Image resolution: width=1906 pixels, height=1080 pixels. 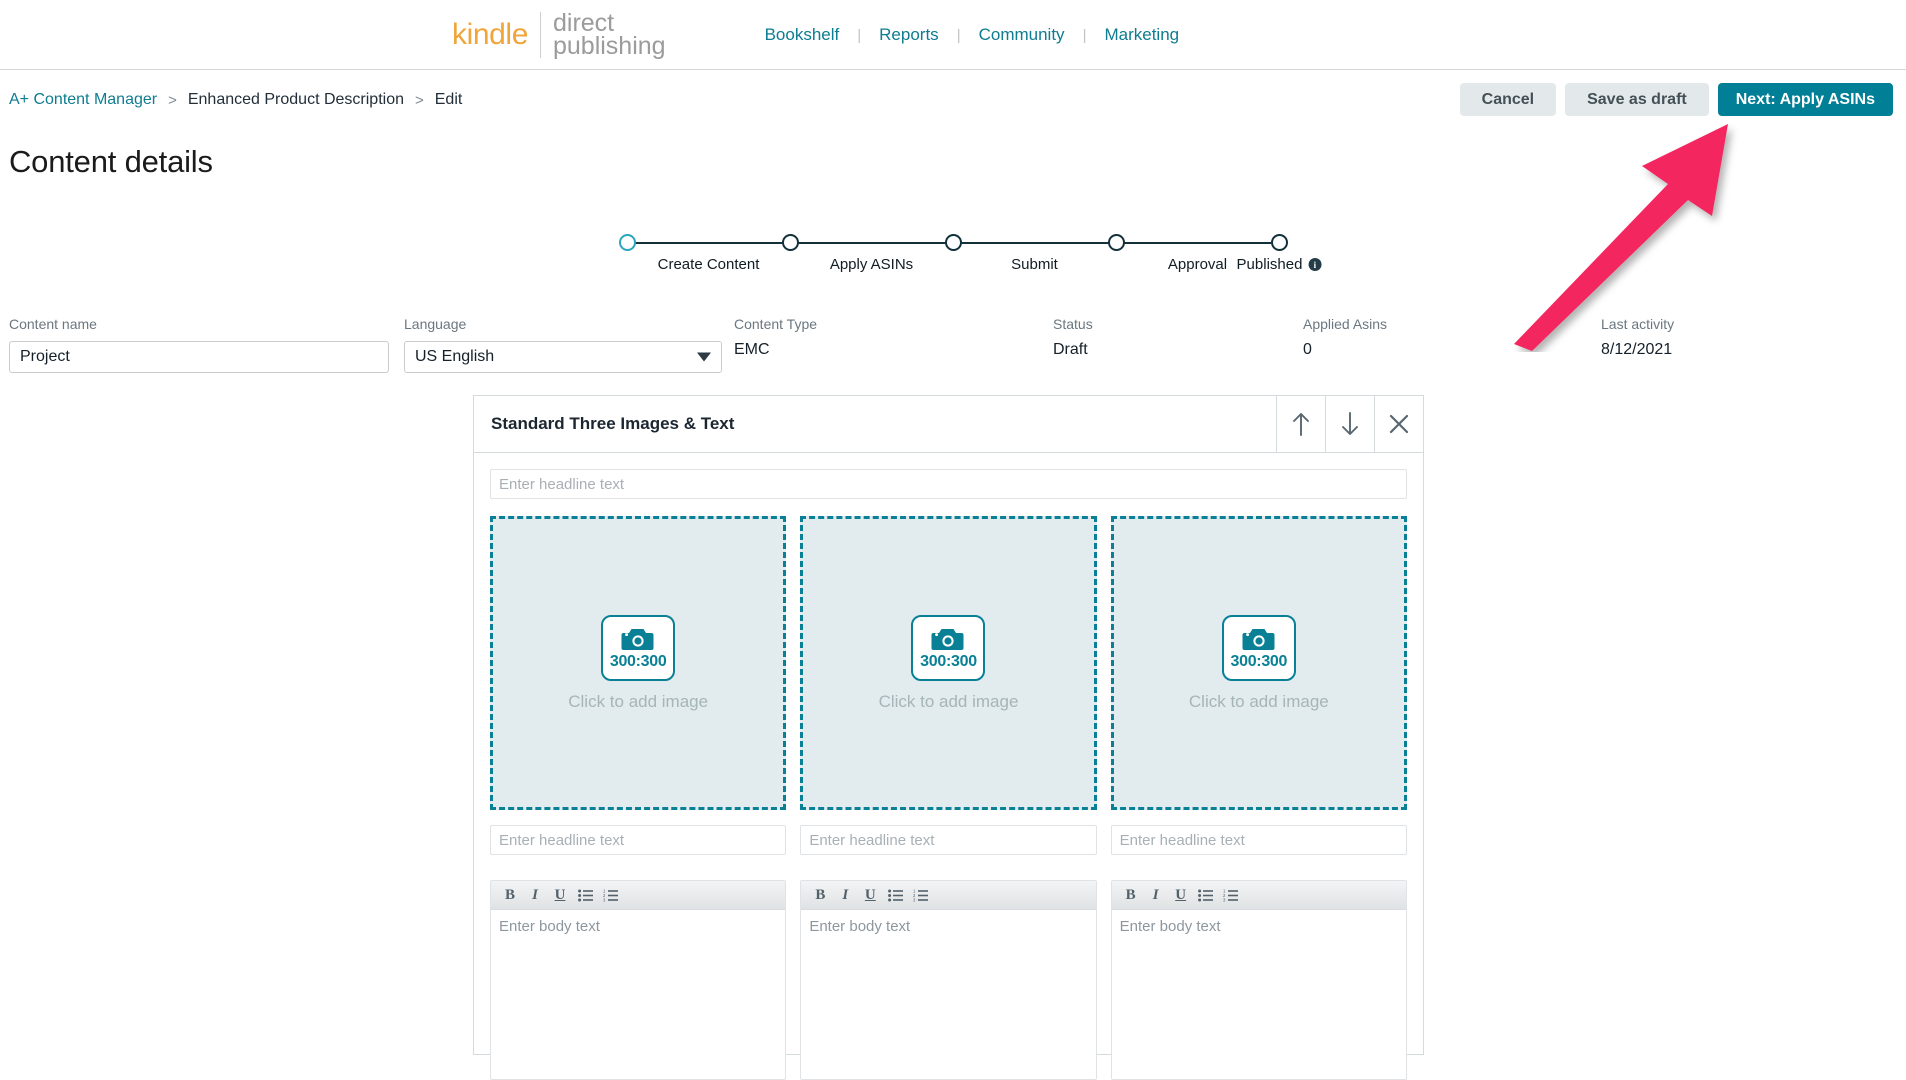 What do you see at coordinates (1805, 99) in the screenshot?
I see `next-apply-asins-button: Next: Apply ASINs` at bounding box center [1805, 99].